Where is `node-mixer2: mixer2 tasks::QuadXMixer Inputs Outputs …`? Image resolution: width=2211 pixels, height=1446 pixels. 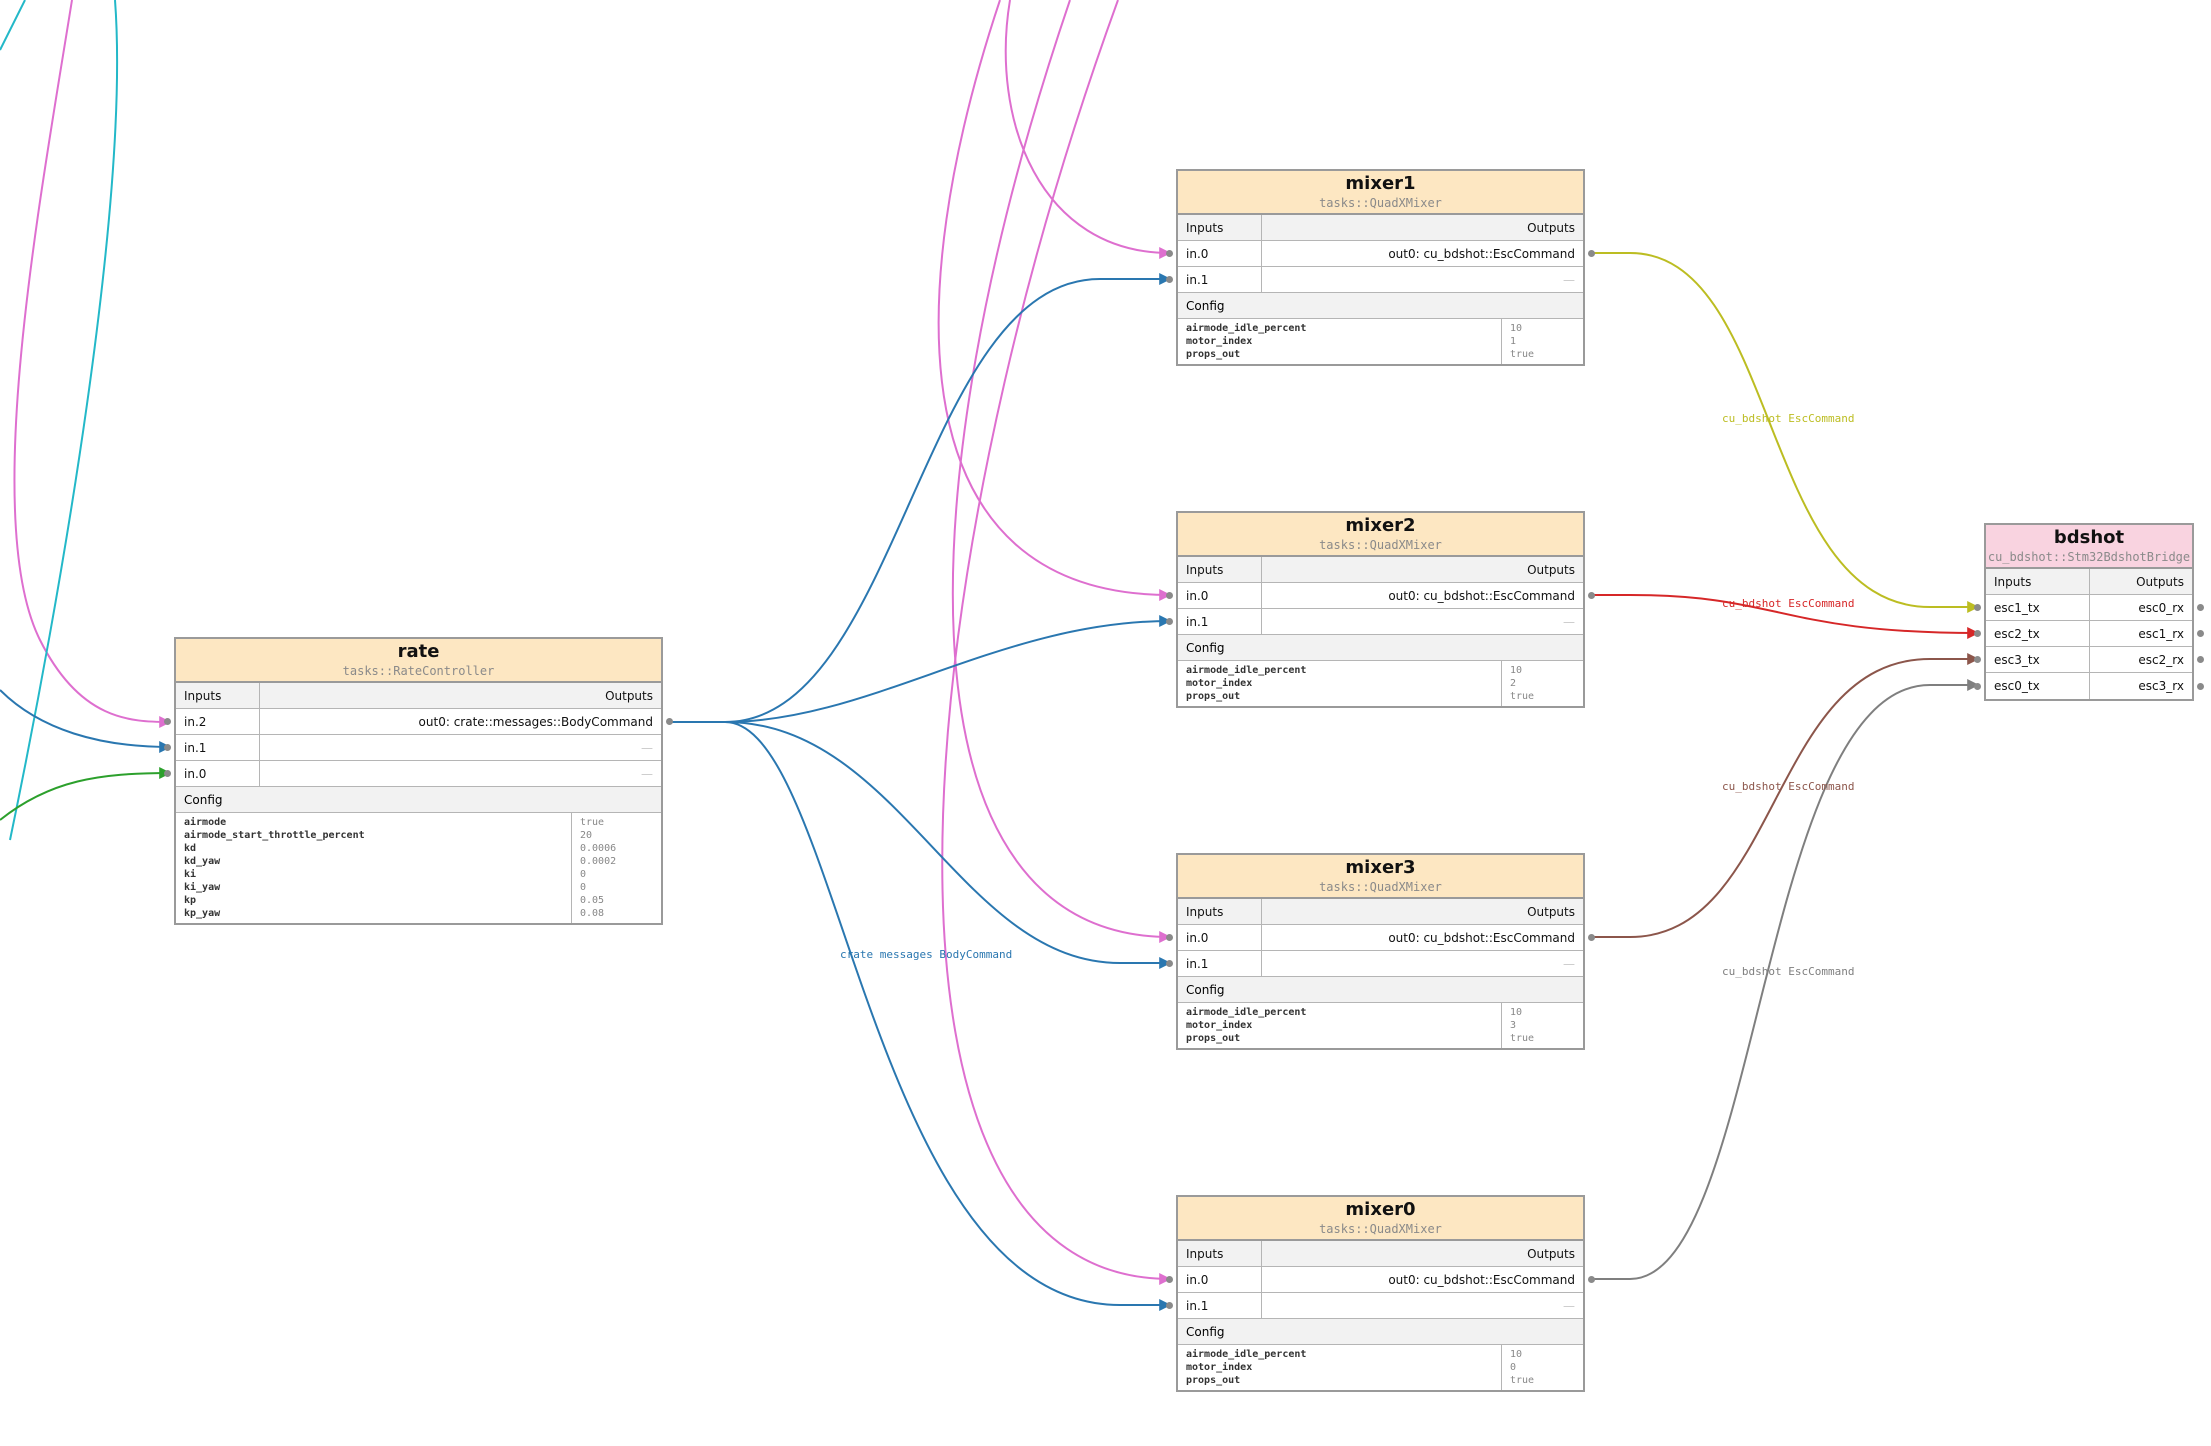 node-mixer2: mixer2 tasks::QuadXMixer Inputs Outputs … is located at coordinates (1380, 609).